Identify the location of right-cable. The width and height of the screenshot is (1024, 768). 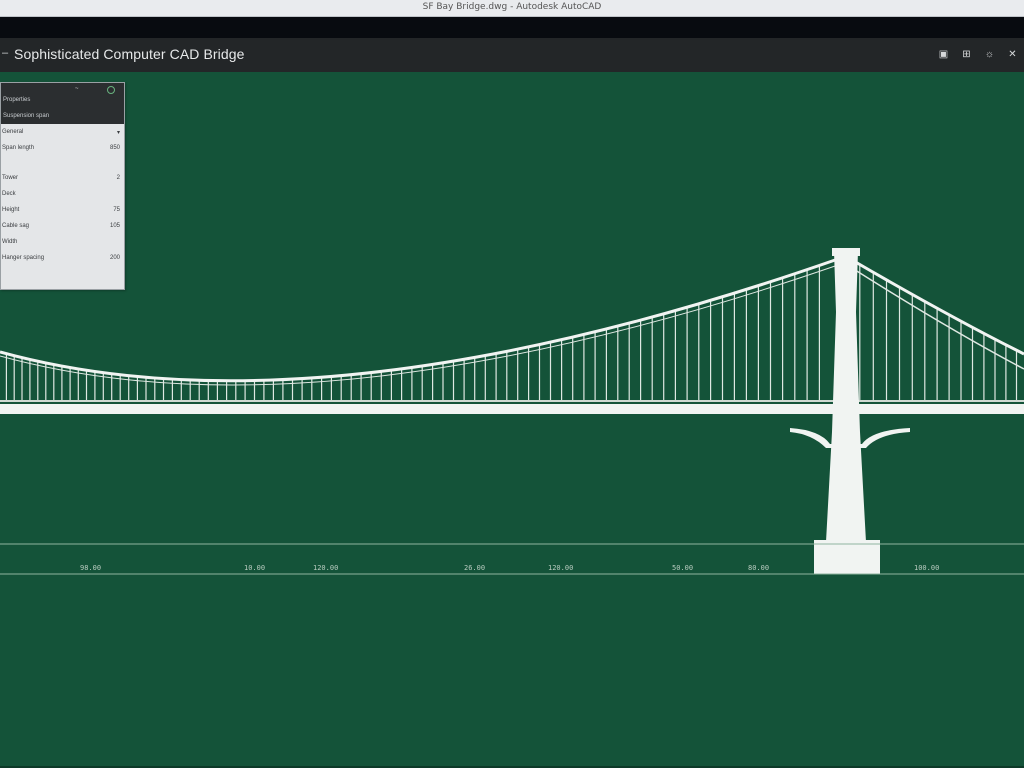
(937, 307).